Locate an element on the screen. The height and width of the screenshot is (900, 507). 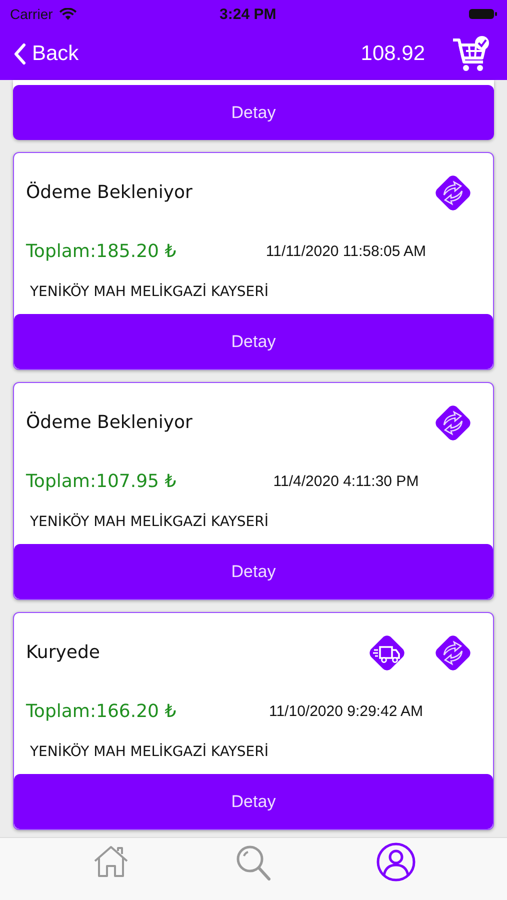
chevron-left-icon is located at coordinates (20, 54).